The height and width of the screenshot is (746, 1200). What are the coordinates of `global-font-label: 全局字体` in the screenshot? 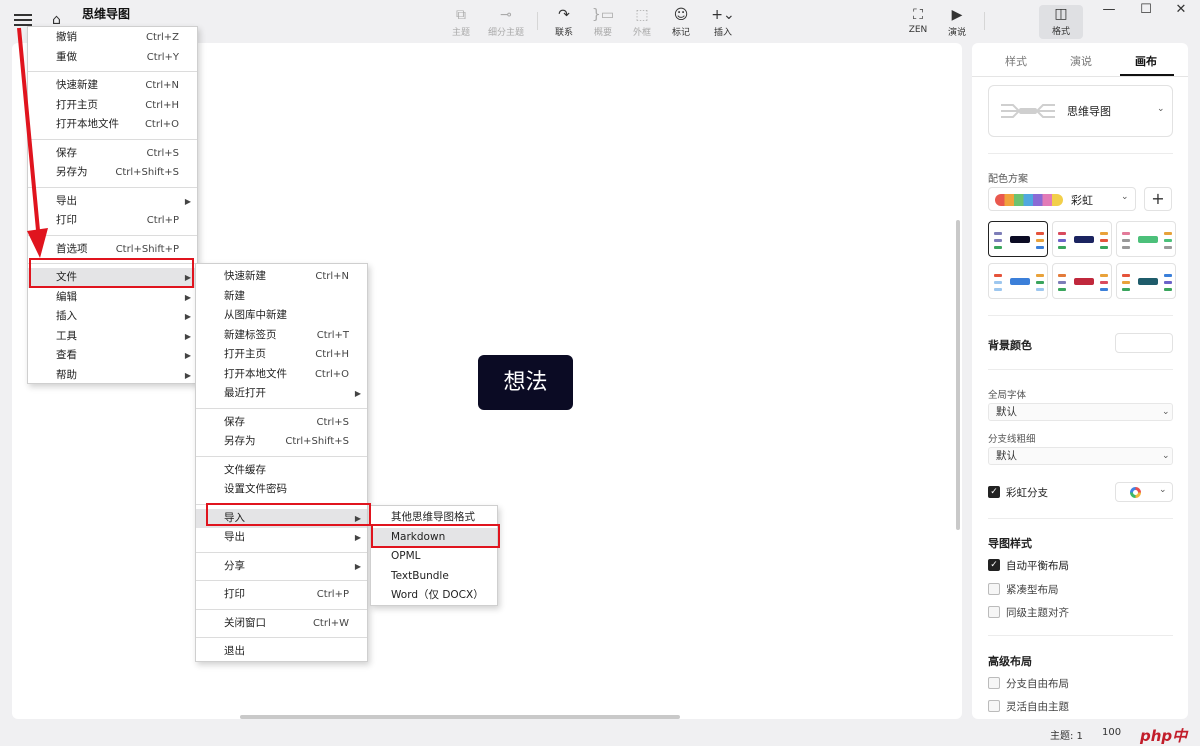 It's located at (1007, 394).